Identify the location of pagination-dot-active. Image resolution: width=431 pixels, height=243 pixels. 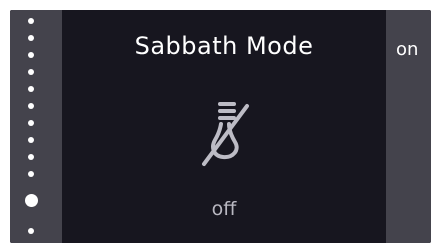
(31, 200).